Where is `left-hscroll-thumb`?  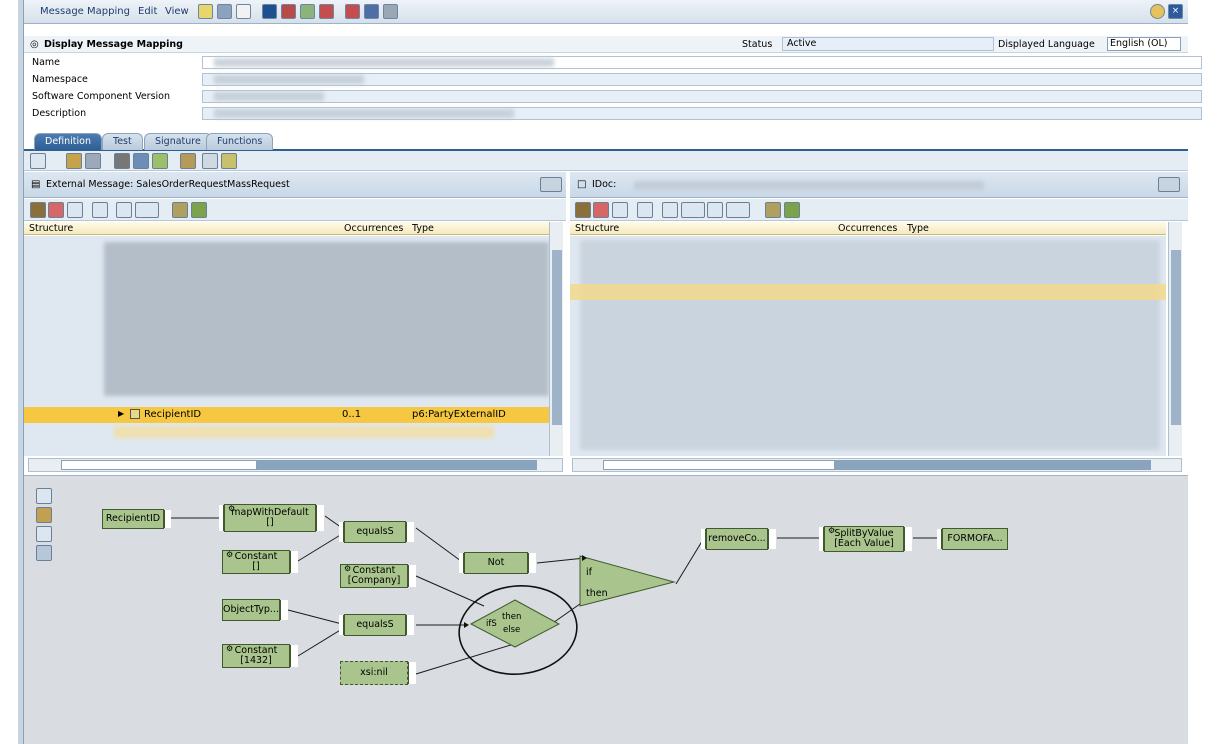
left-hscroll-thumb is located at coordinates (397, 465).